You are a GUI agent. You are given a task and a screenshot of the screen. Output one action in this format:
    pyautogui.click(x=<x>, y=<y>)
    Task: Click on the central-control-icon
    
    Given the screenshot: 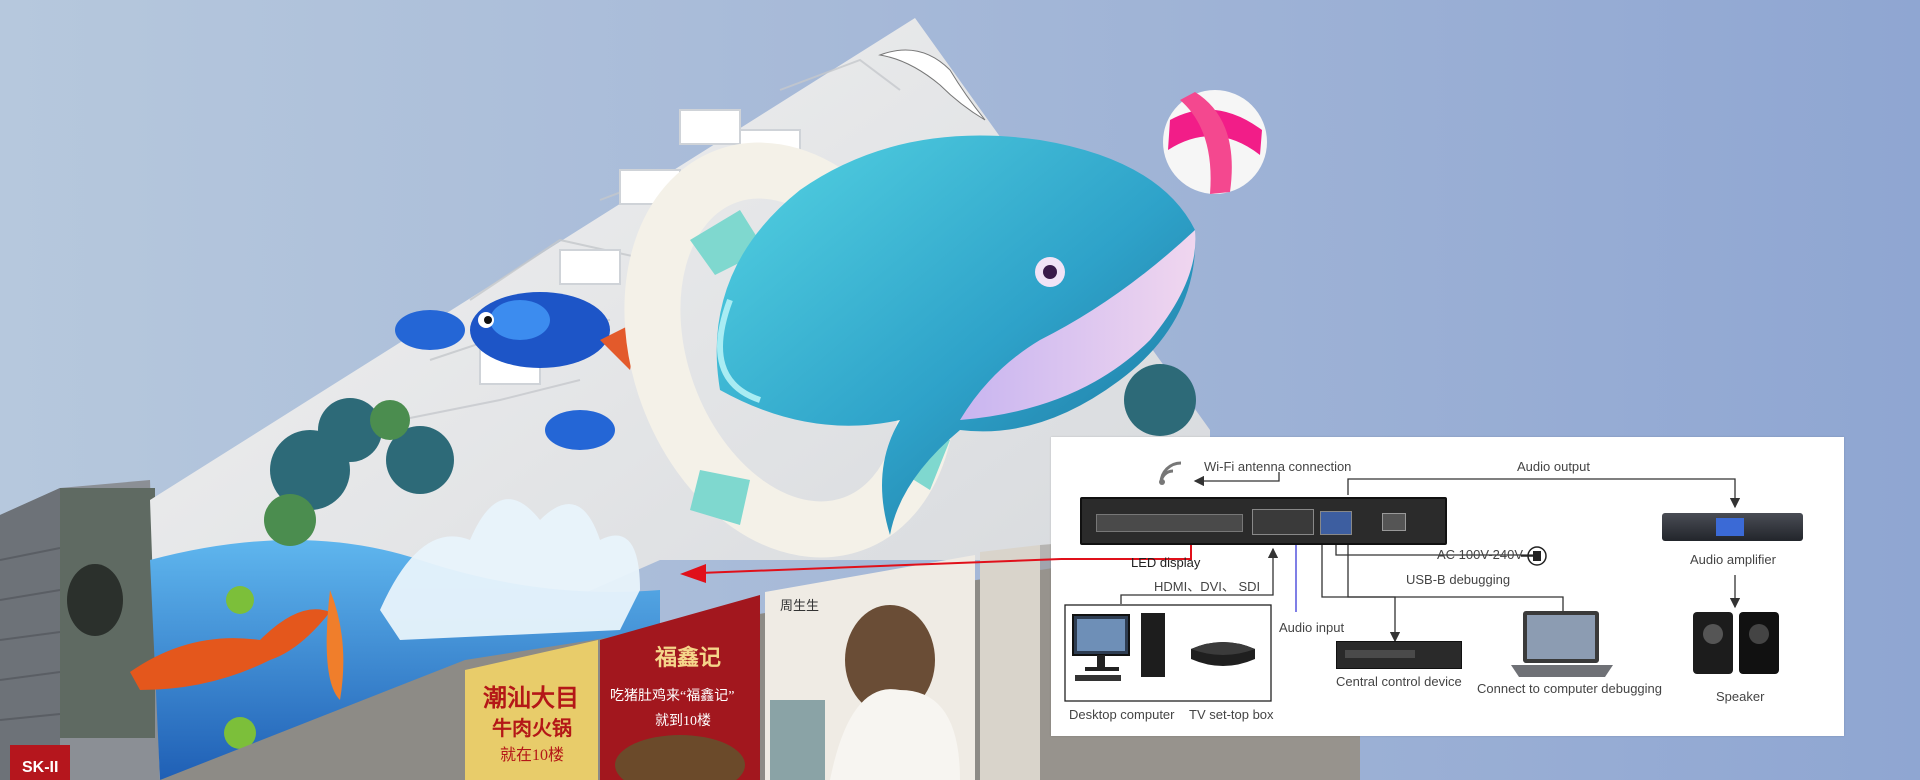 What is the action you would take?
    pyautogui.click(x=1399, y=655)
    